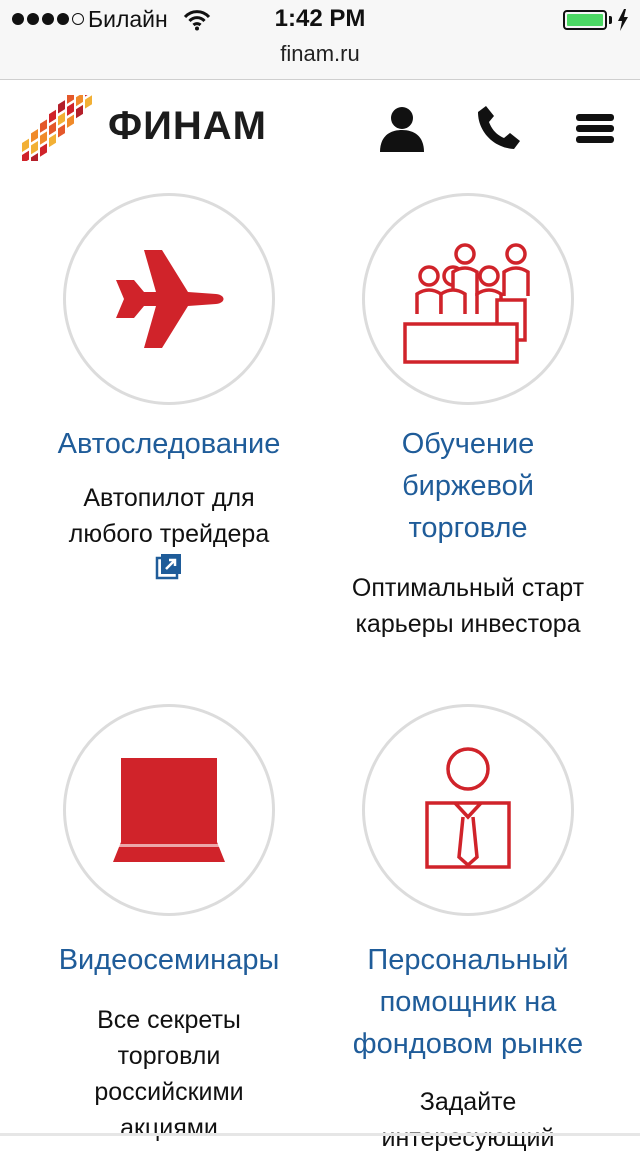 This screenshot has height=1156, width=640. What do you see at coordinates (623, 20) in the screenshot?
I see `charging-bolt-icon` at bounding box center [623, 20].